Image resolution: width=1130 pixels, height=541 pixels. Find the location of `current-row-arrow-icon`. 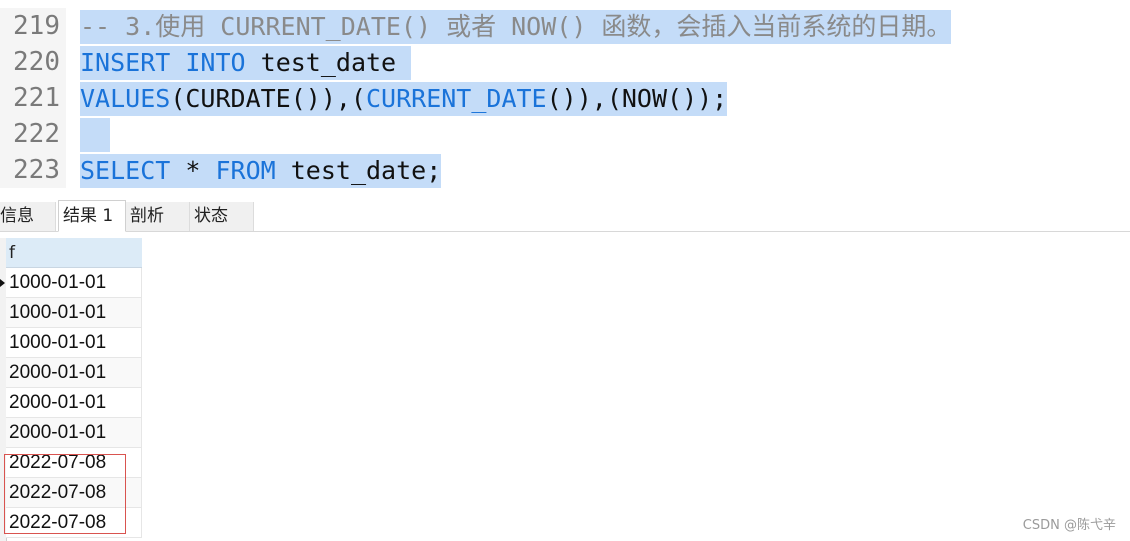

current-row-arrow-icon is located at coordinates (2, 283).